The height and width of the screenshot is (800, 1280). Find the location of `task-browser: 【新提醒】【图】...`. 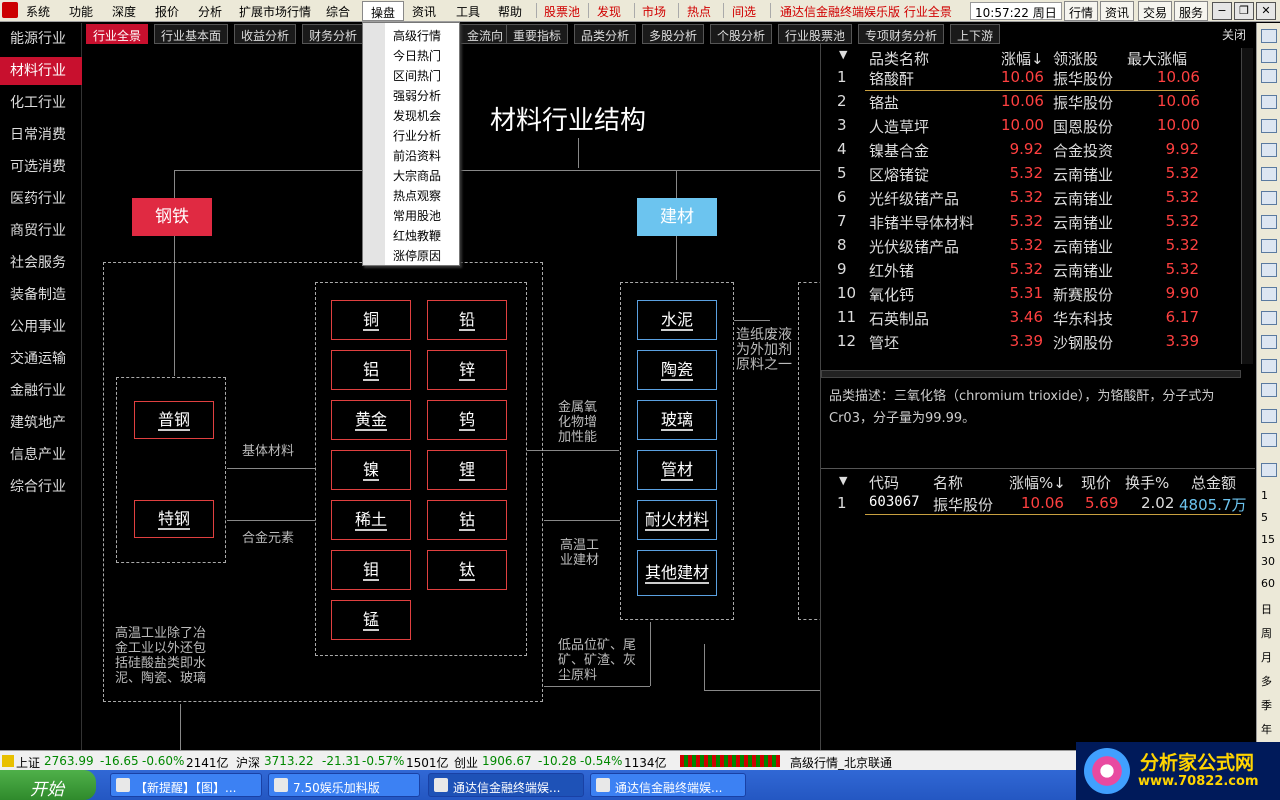

task-browser: 【新提醒】【图】... is located at coordinates (186, 785).